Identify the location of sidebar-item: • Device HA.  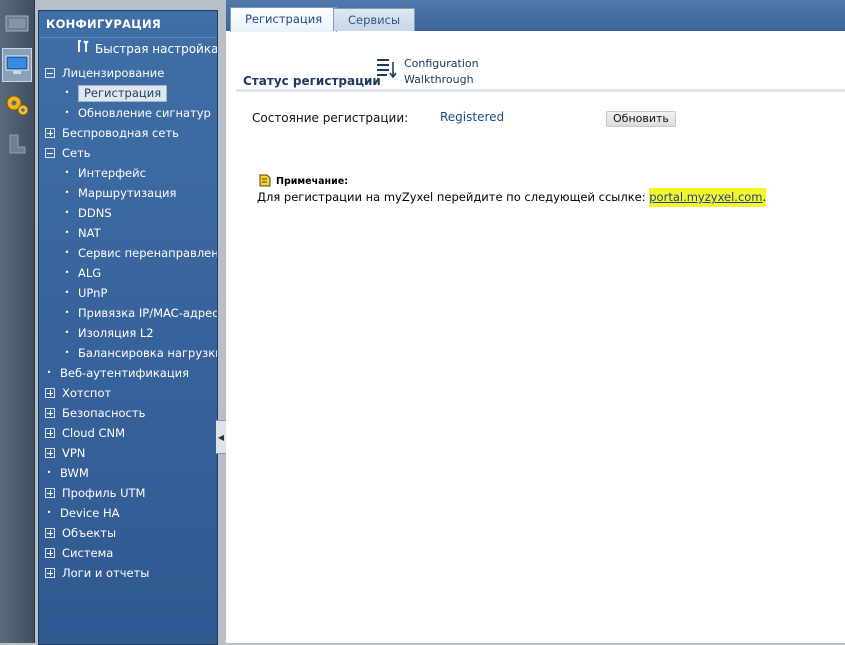
(128, 513).